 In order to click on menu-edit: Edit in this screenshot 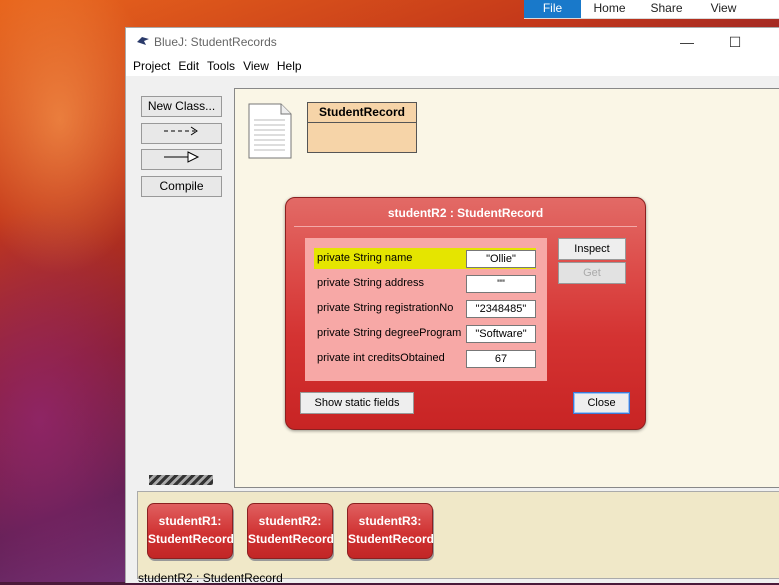, I will do `click(188, 66)`.